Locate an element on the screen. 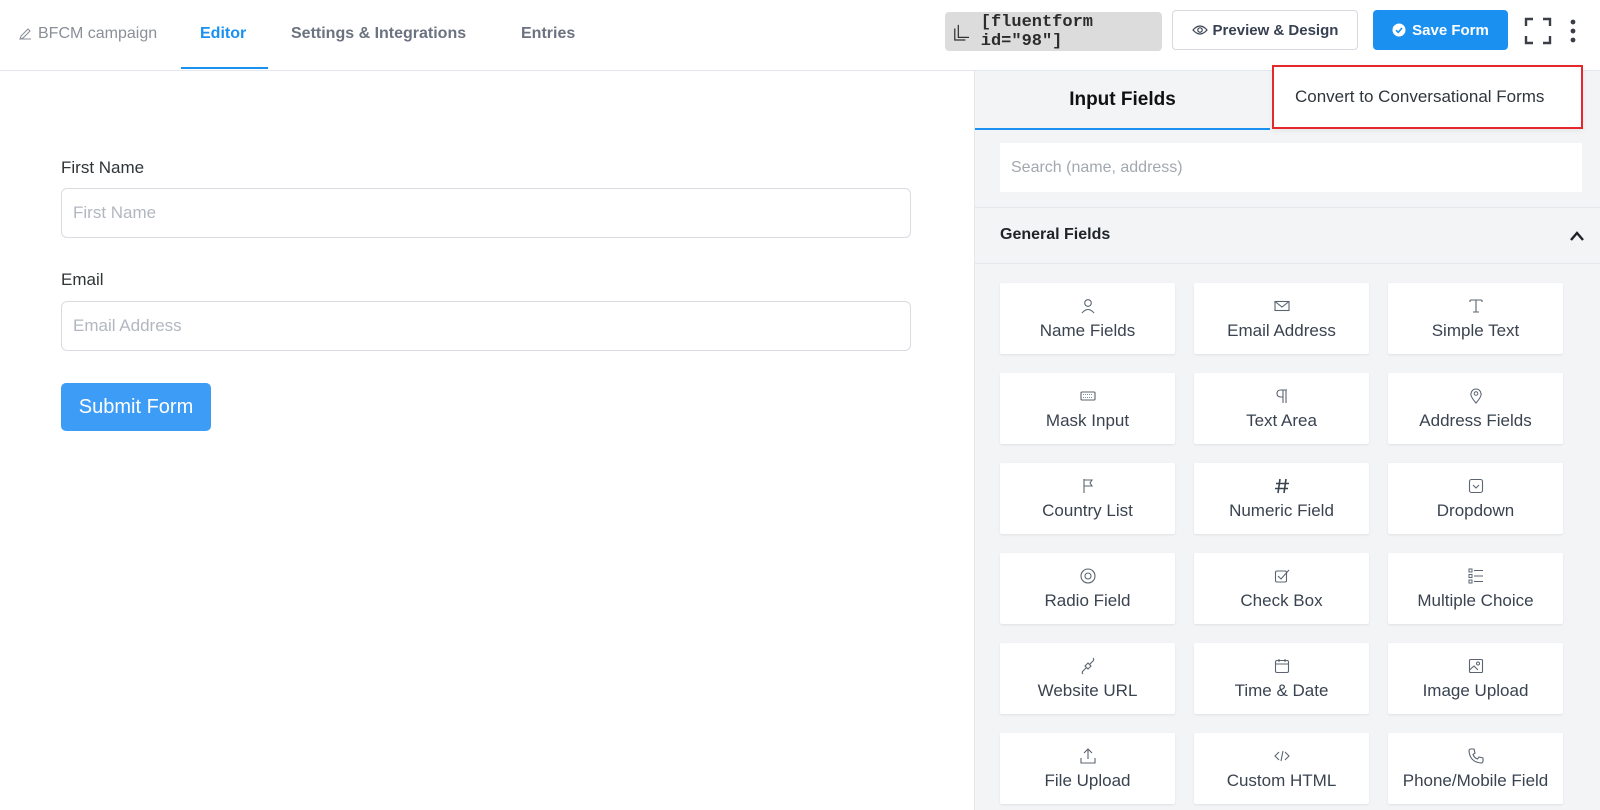 This screenshot has width=1600, height=810. map-pin-icon is located at coordinates (1475, 395).